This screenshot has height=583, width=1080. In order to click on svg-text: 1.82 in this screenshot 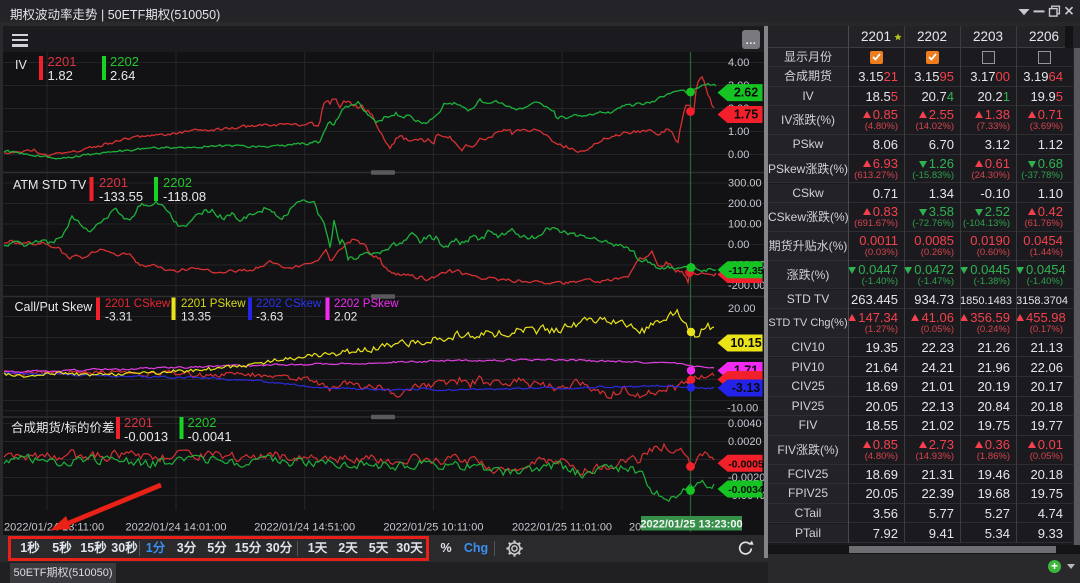, I will do `click(60, 75)`.